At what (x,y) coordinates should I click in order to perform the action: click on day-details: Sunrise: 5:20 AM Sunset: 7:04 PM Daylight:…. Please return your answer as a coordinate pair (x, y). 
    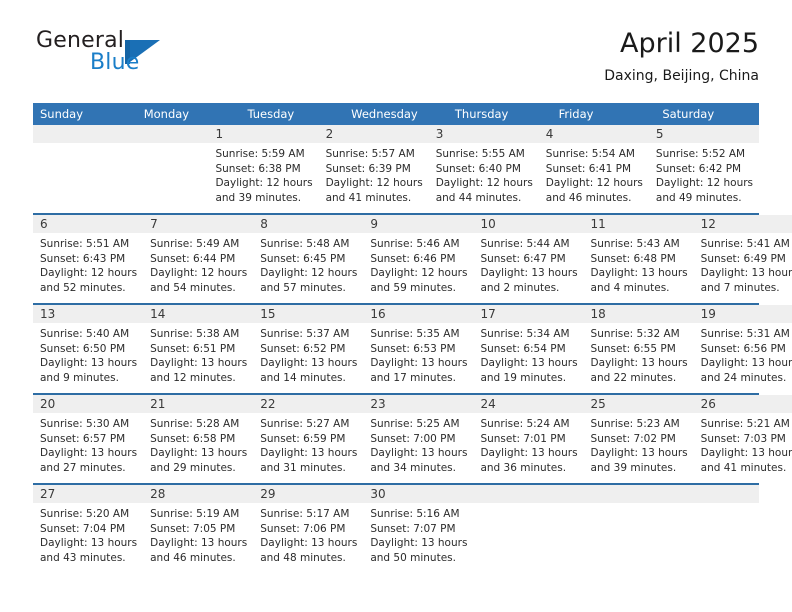
    Looking at the image, I should click on (88, 534).